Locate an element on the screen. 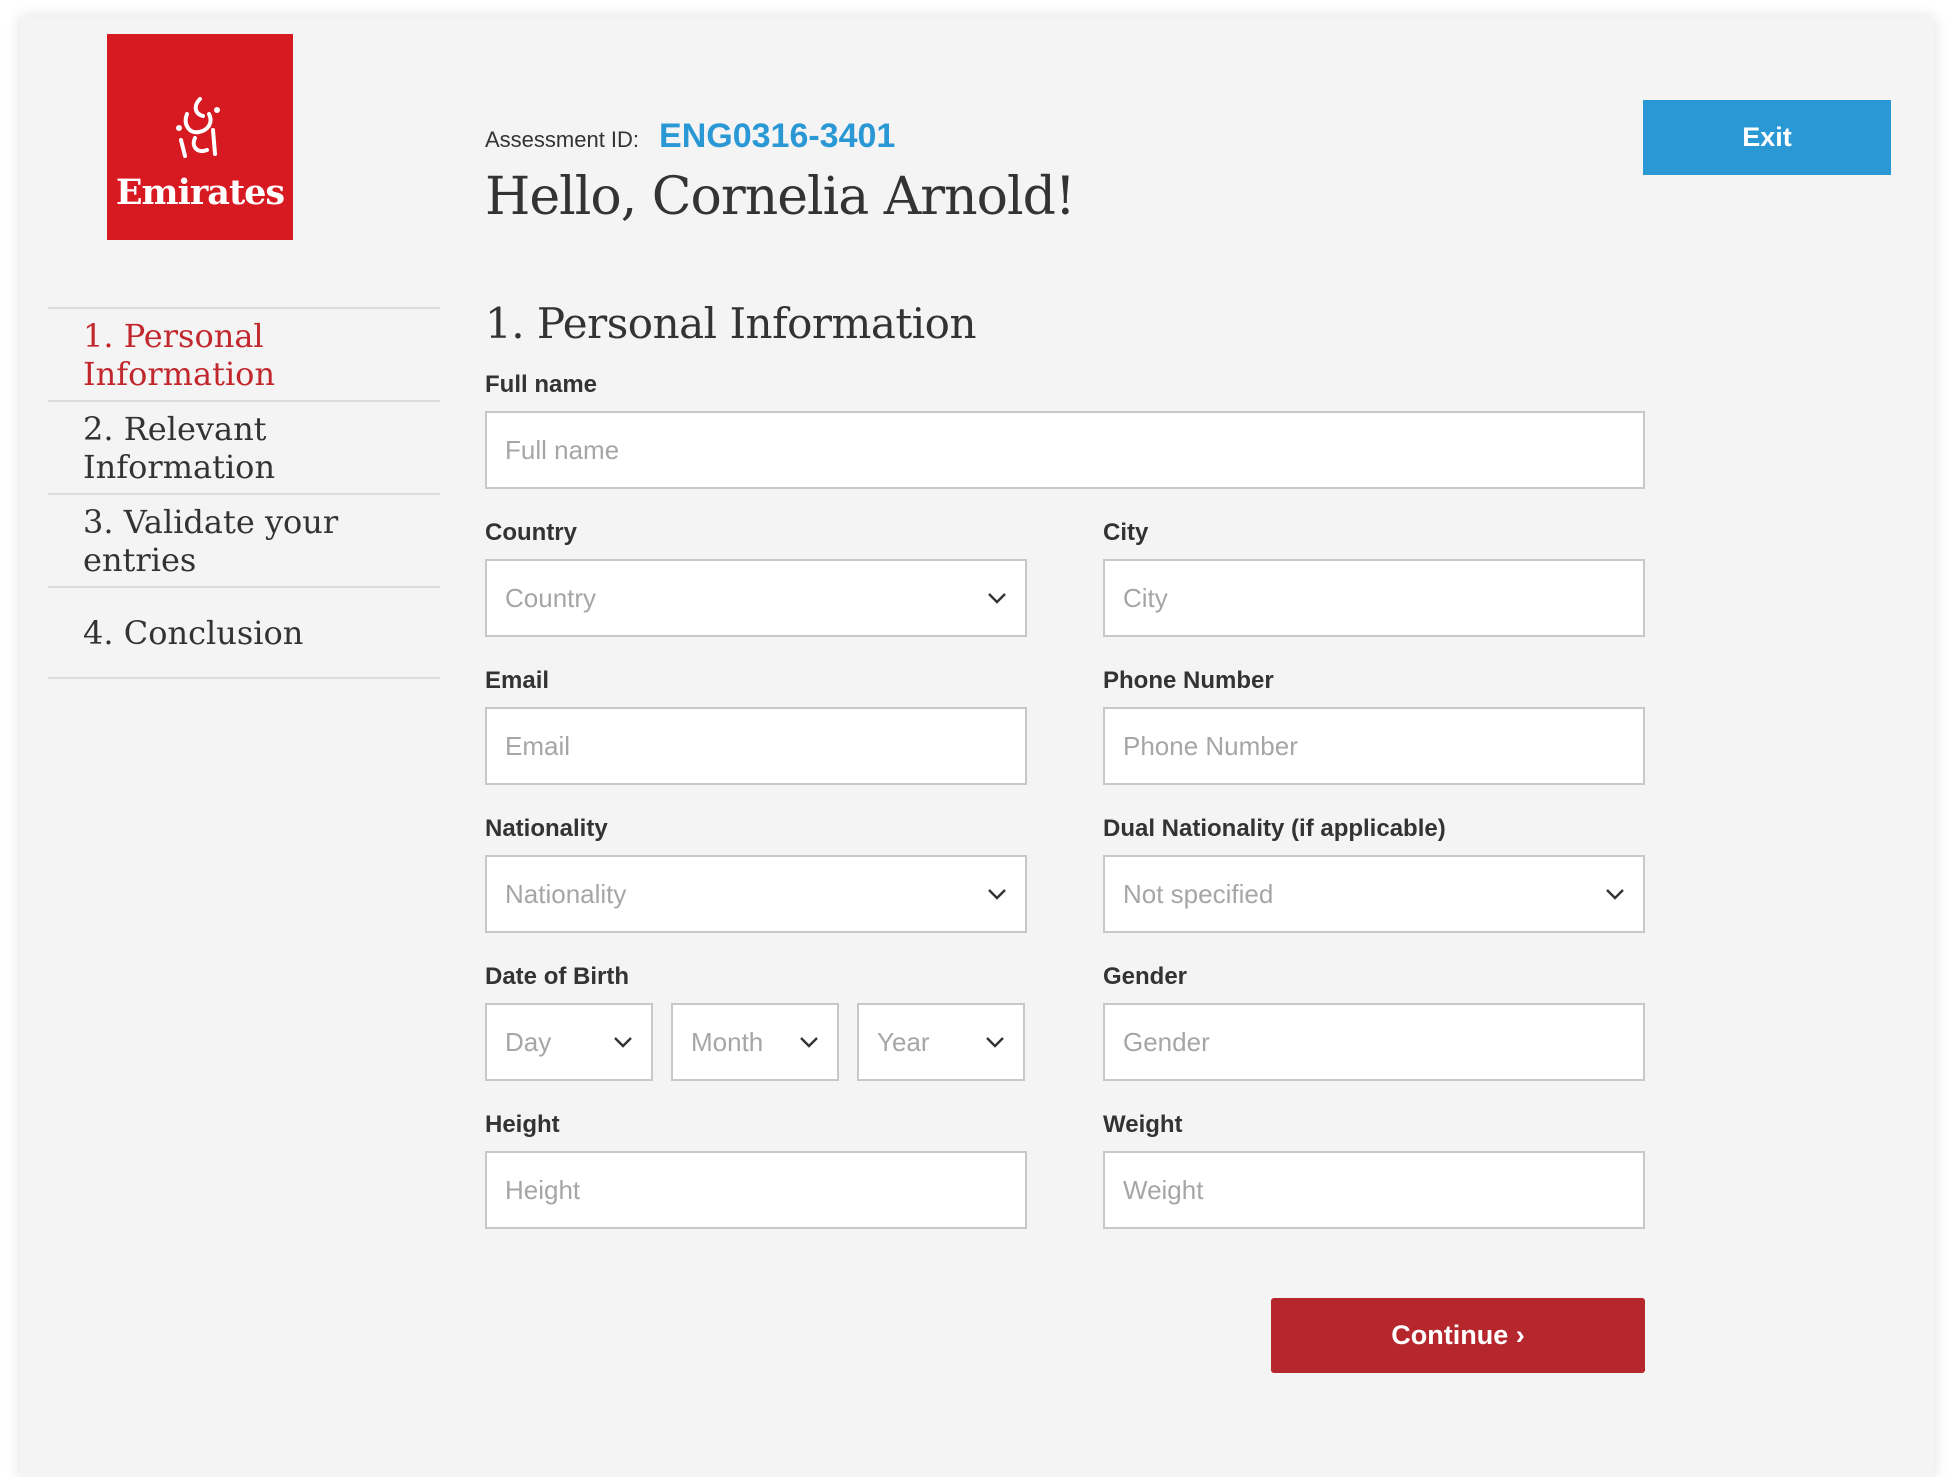 This screenshot has height=1477, width=1954. dual-nationality-select: Not specified is located at coordinates (1374, 894).